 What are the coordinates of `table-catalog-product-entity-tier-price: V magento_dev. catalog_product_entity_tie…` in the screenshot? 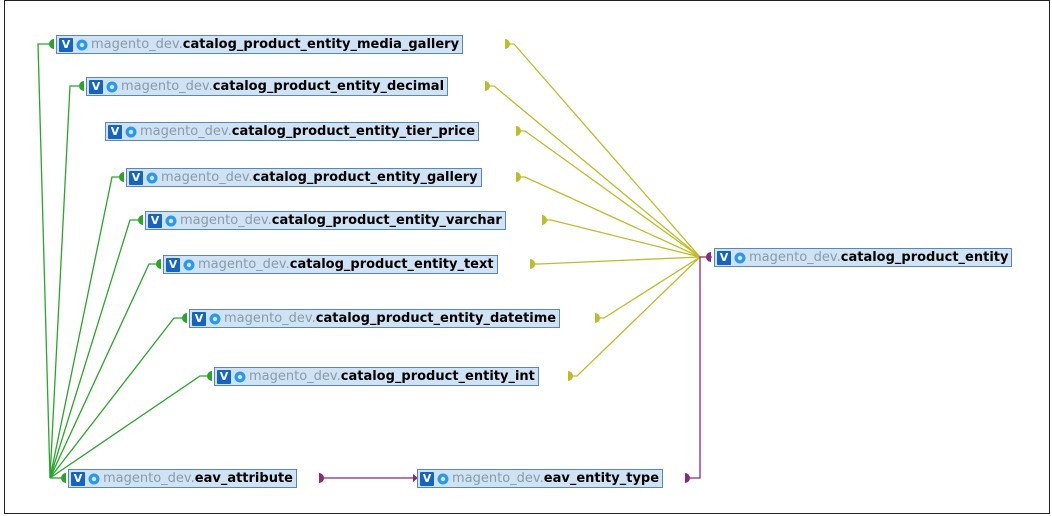 It's located at (292, 131).